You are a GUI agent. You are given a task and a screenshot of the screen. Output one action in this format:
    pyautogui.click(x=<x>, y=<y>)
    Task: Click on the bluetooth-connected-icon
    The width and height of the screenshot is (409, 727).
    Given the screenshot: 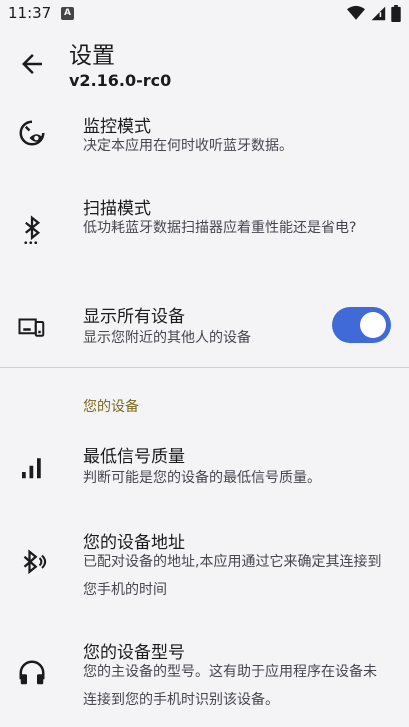 What is the action you would take?
    pyautogui.click(x=32, y=563)
    